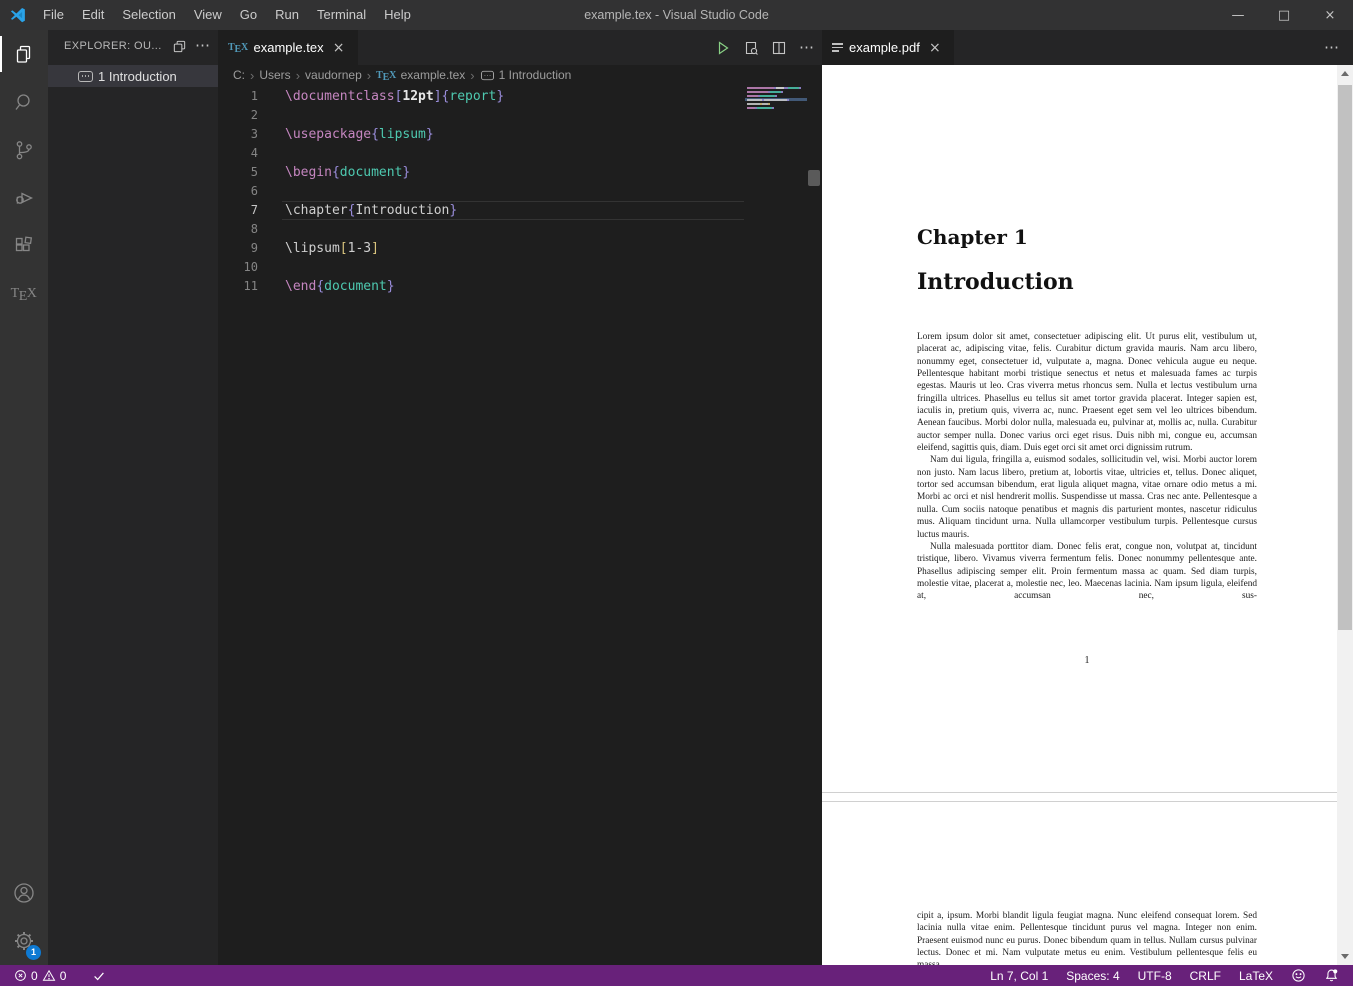 This screenshot has width=1353, height=986. I want to click on problems-status: 0 0, so click(40, 976).